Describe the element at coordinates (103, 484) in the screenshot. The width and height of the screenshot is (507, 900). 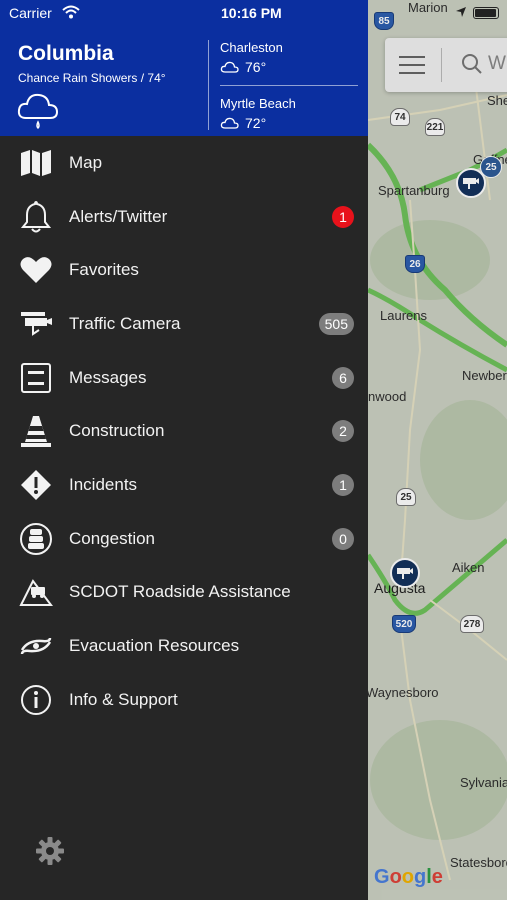
I see `menu-label: Incidents` at that location.